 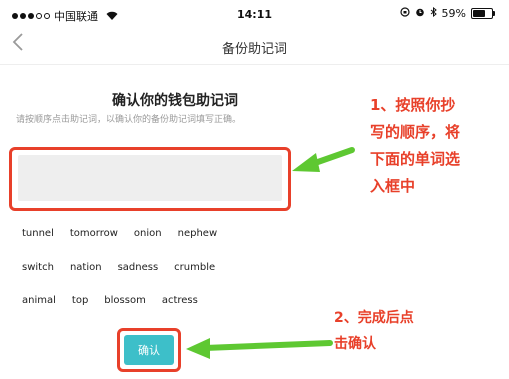 I want to click on annotation-line: 下面的单词选, so click(x=415, y=159).